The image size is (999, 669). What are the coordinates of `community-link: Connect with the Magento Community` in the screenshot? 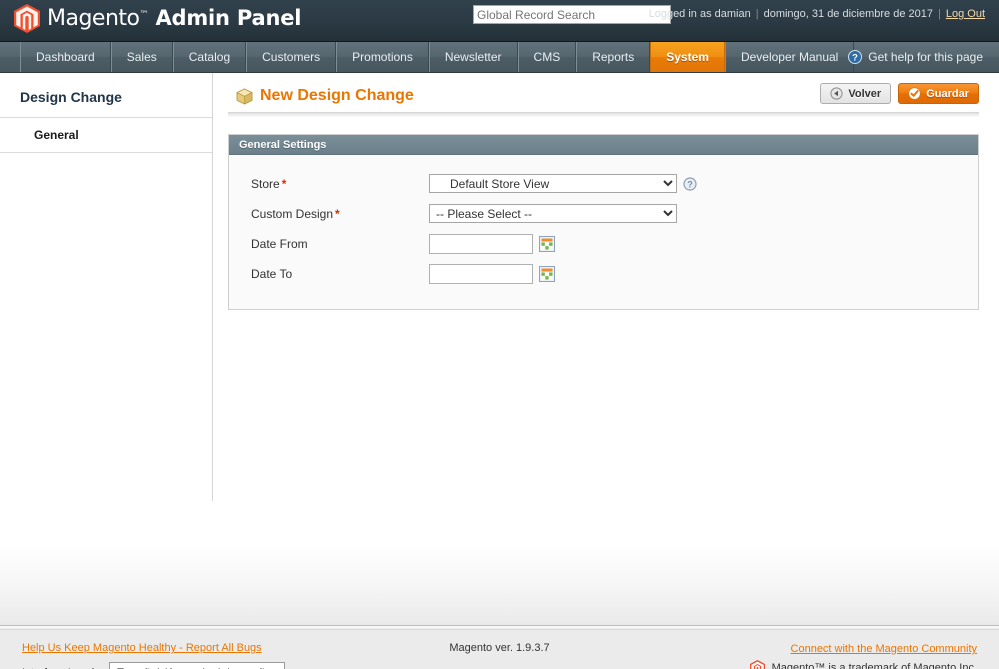 It's located at (884, 649).